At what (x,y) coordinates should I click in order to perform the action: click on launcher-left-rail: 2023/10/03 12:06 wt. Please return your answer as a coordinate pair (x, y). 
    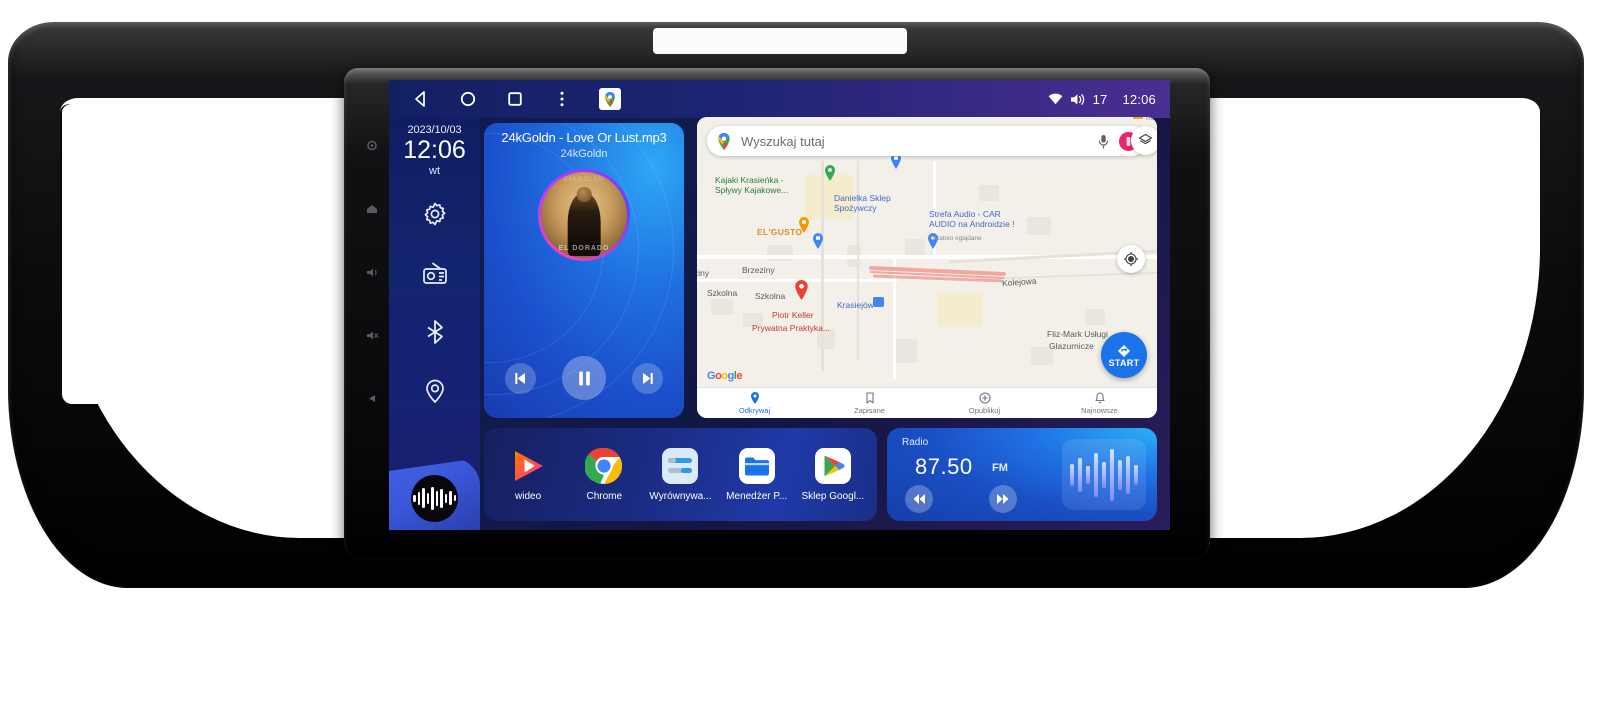
    Looking at the image, I should click on (434, 324).